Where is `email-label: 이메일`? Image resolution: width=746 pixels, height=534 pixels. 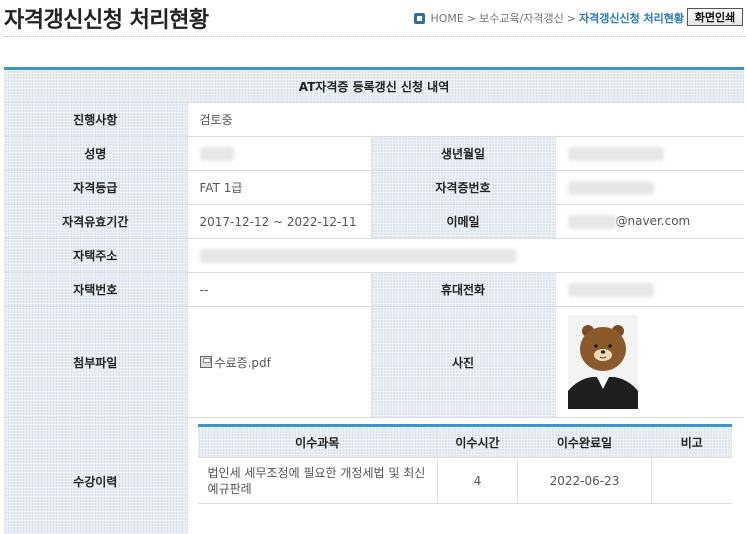
email-label: 이메일 is located at coordinates (463, 221).